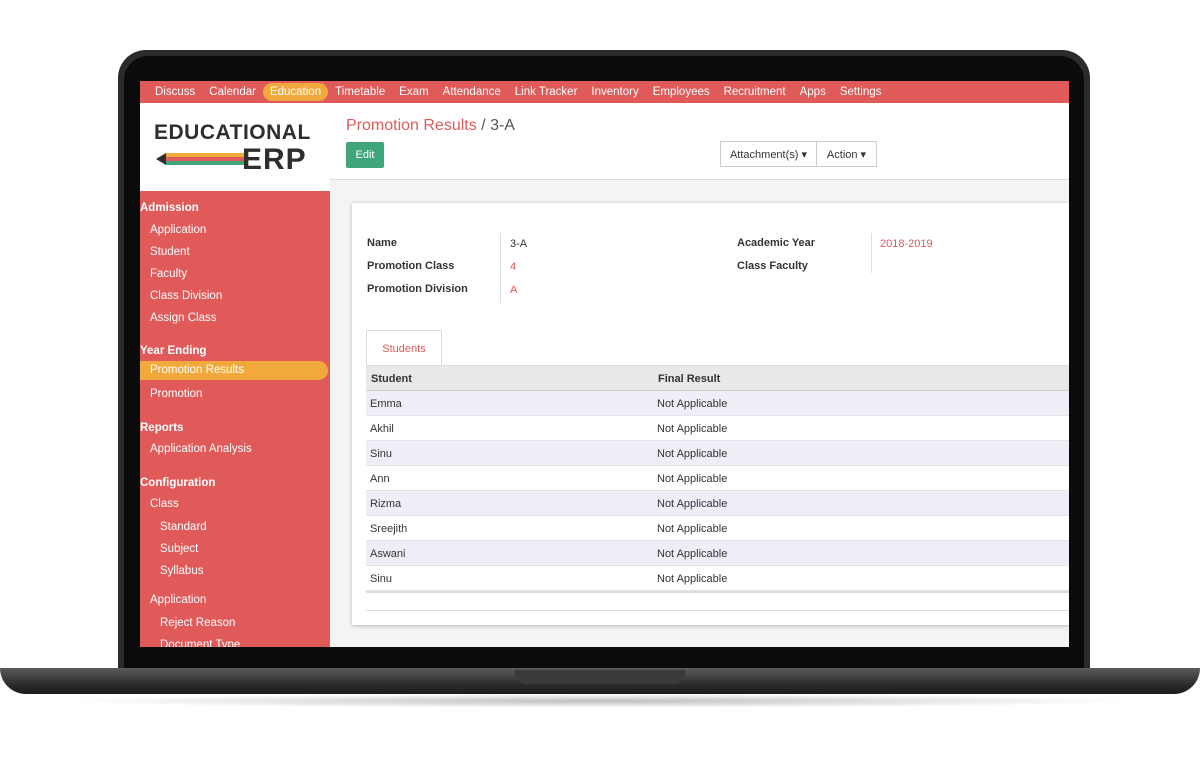 This screenshot has width=1200, height=766. Describe the element at coordinates (411, 125) in the screenshot. I see `breadcrumb-parent-link: Promotion Results` at that location.